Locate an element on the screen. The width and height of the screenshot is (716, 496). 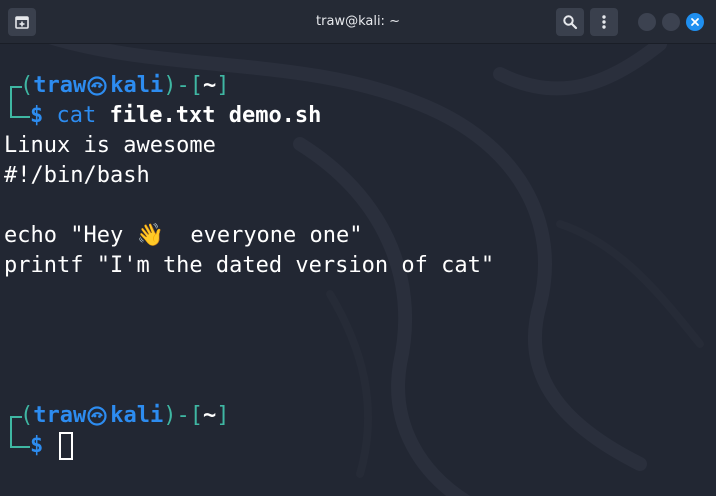
close-button is located at coordinates (695, 22).